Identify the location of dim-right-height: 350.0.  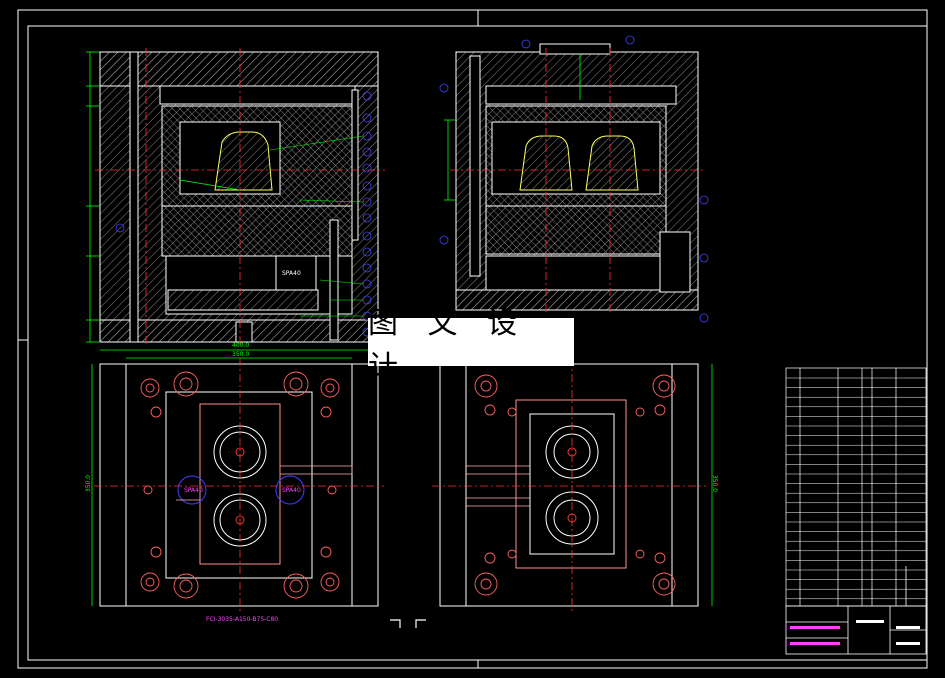
(715, 483).